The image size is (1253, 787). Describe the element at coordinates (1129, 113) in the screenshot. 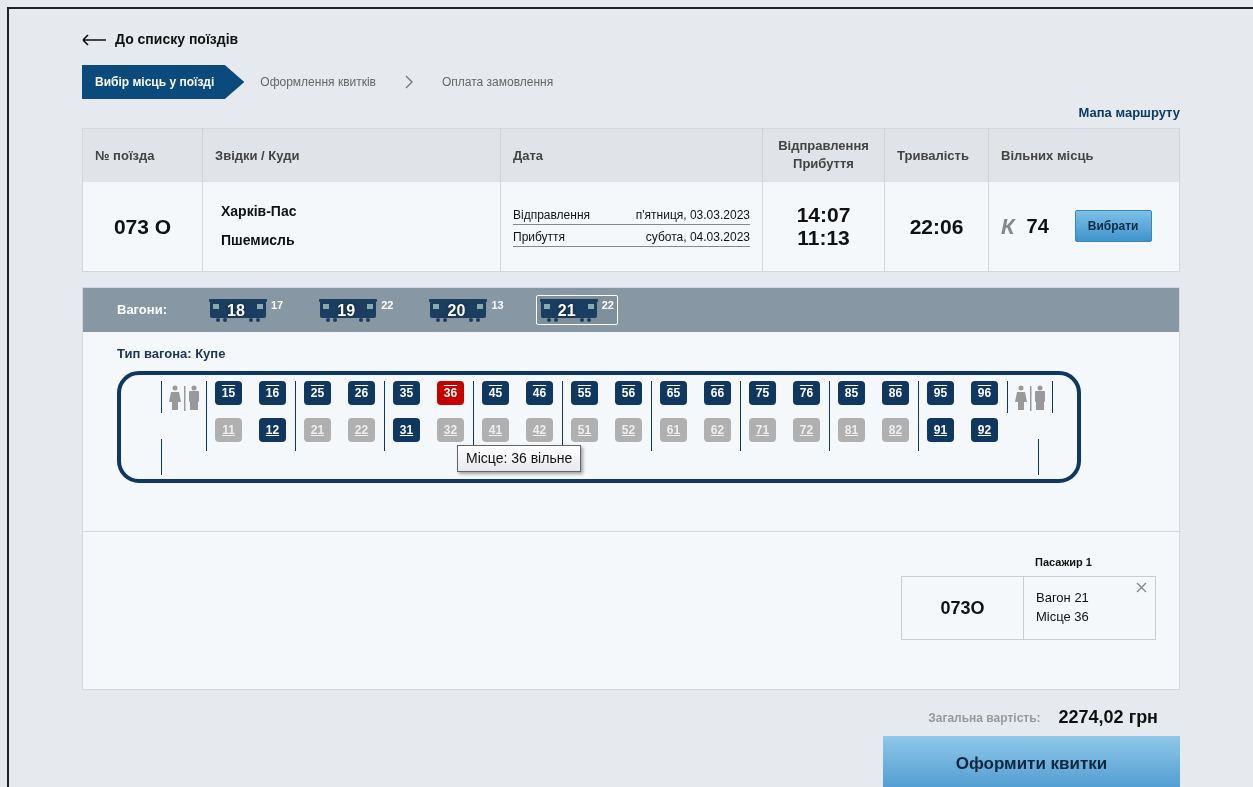

I see `route-map-link: Мапа маршруту` at that location.